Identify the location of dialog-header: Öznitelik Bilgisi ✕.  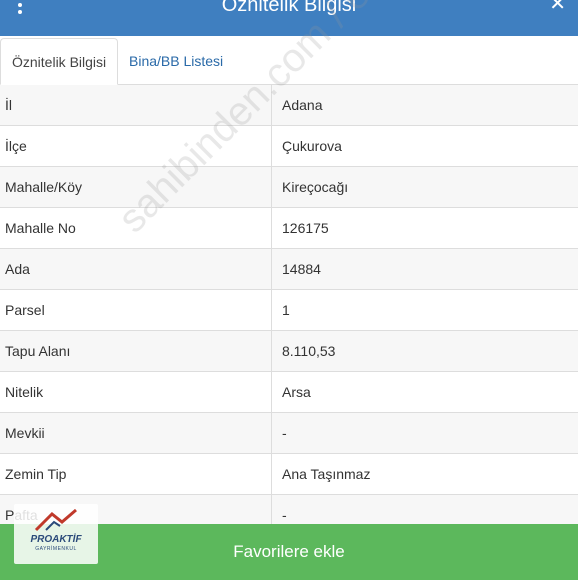
(289, 18).